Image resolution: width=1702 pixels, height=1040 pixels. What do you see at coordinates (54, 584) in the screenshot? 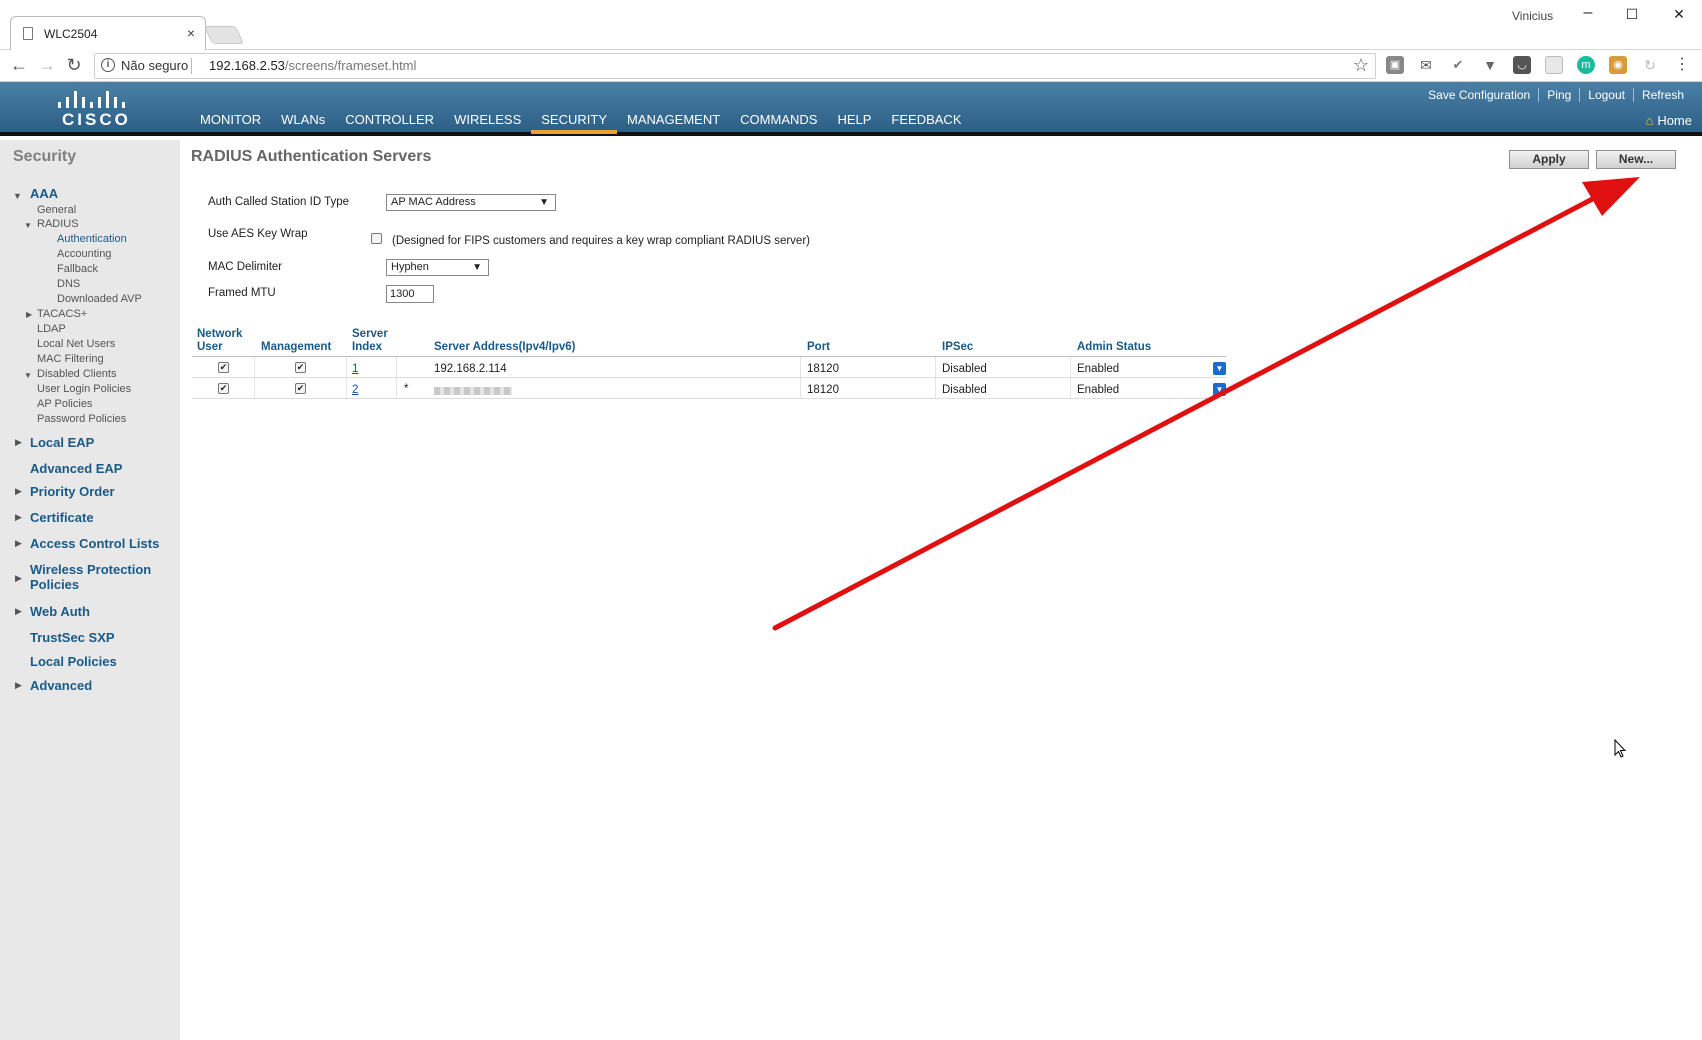
I see `sidebar-item-wireless-protection-policies: Policies` at bounding box center [54, 584].